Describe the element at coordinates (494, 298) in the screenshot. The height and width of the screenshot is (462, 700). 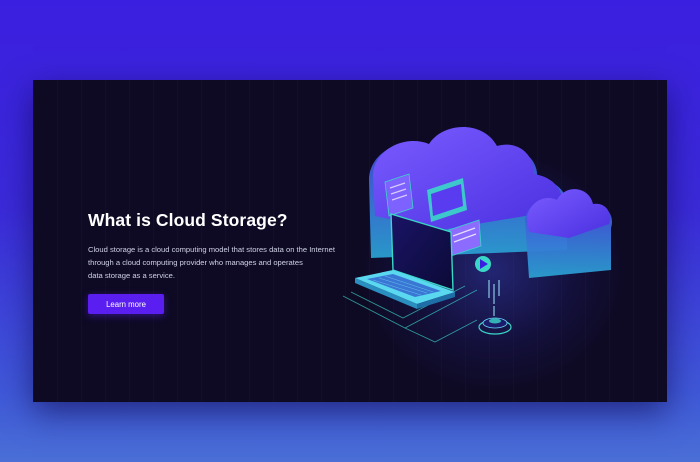
I see `data-stream` at that location.